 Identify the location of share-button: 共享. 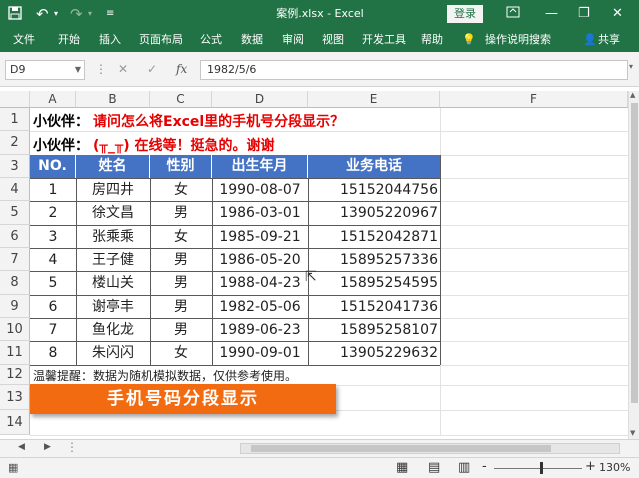
(609, 40).